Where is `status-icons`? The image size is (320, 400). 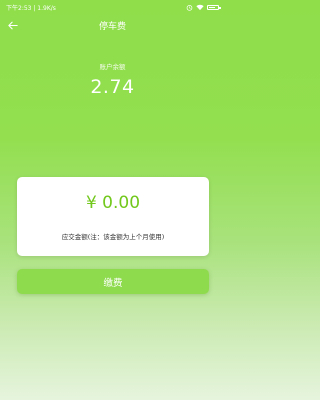 status-icons is located at coordinates (203, 7).